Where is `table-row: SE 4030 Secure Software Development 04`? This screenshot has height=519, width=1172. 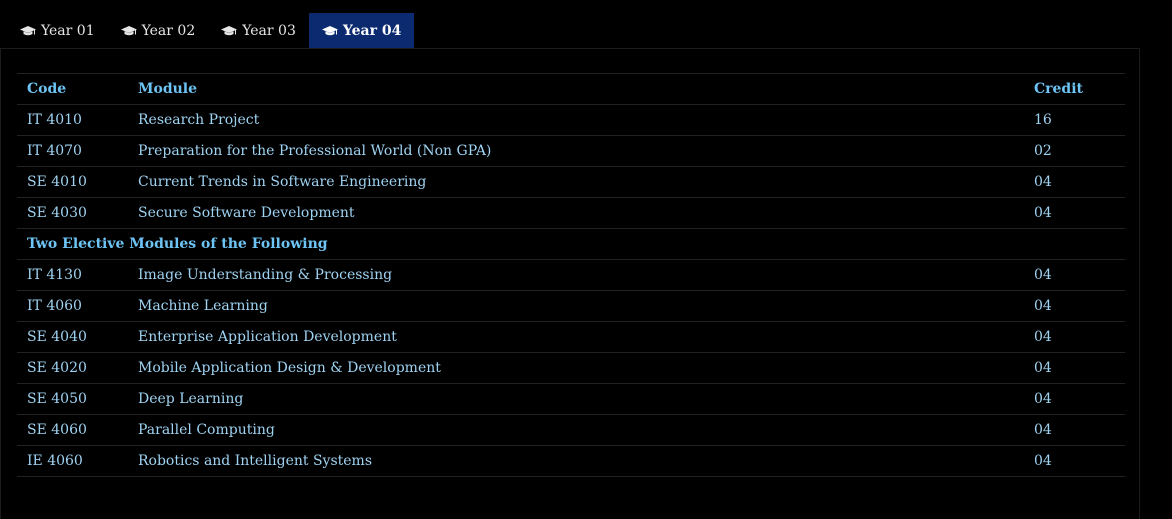
table-row: SE 4030 Secure Software Development 04 is located at coordinates (571, 213).